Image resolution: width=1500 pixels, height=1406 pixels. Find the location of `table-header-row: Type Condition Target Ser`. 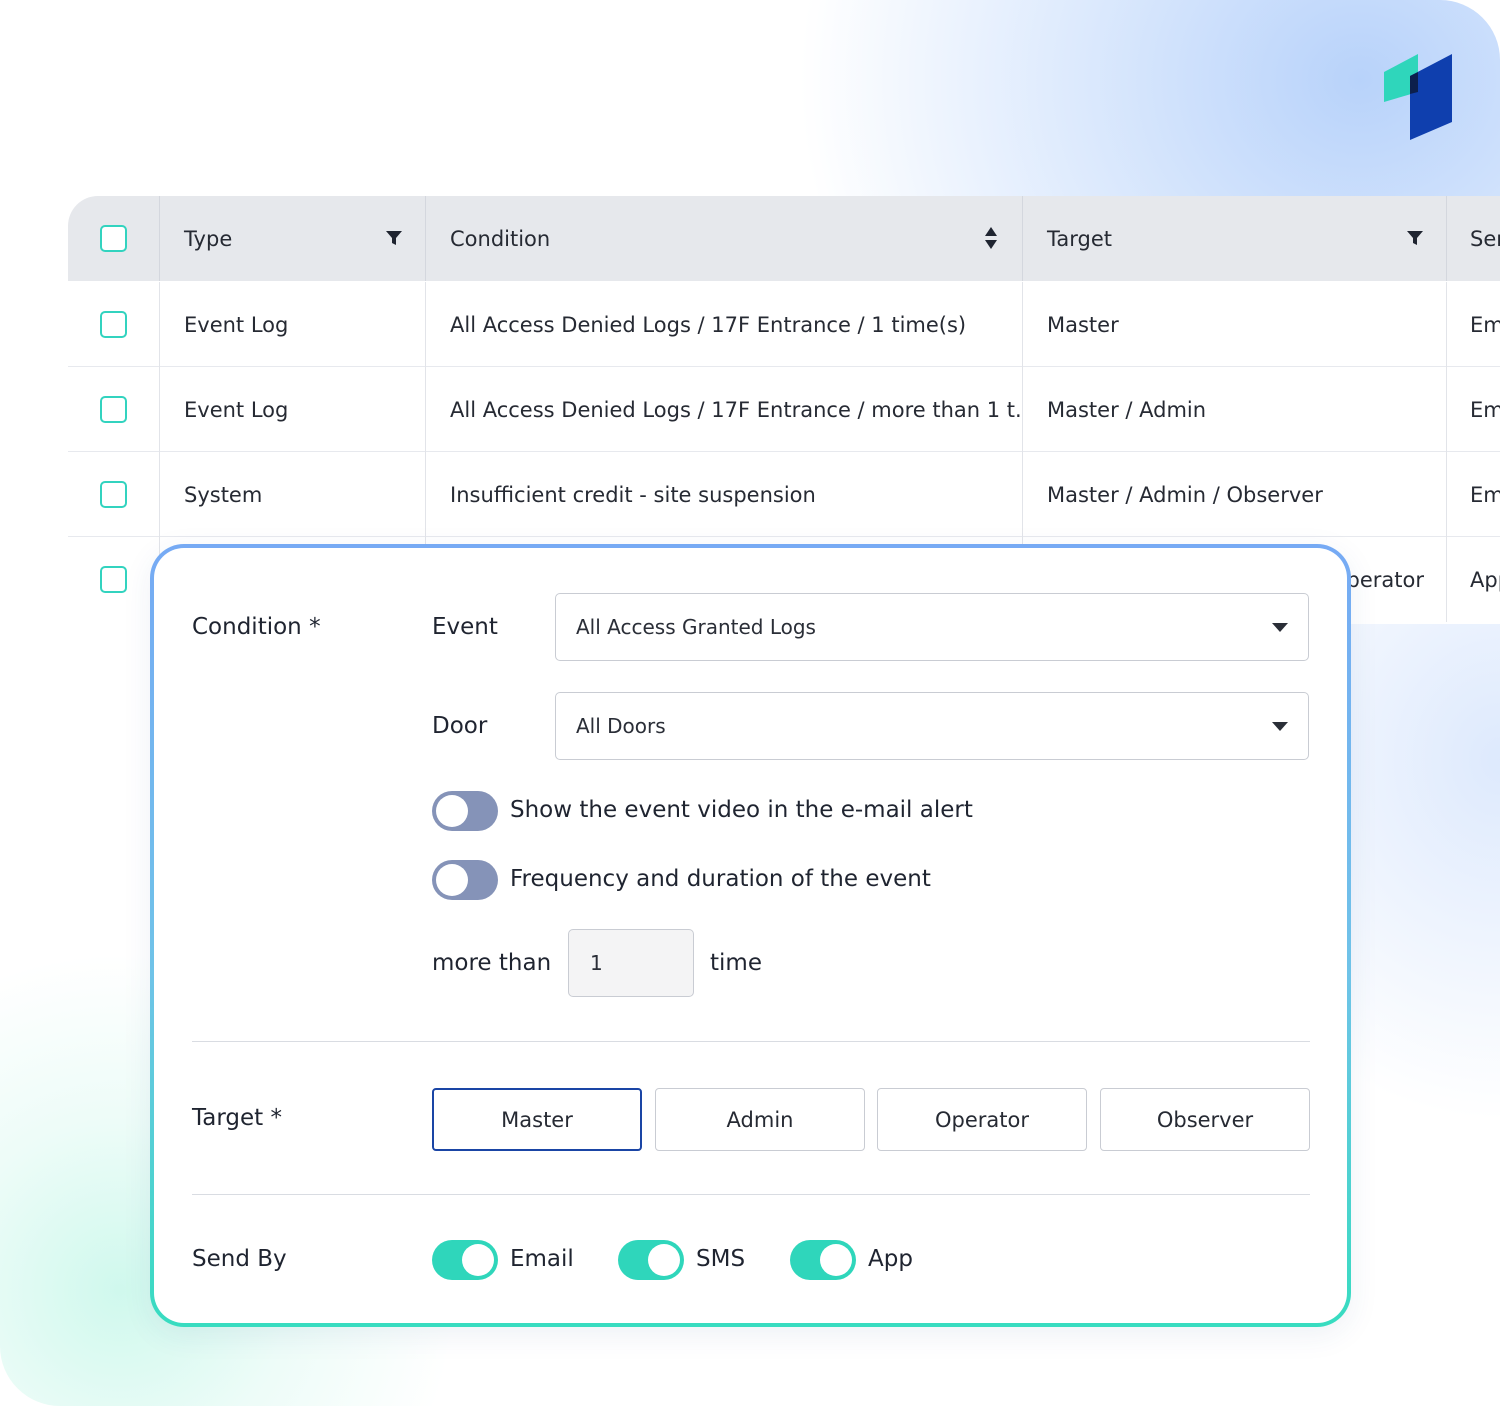

table-header-row: Type Condition Target Ser is located at coordinates (784, 238).